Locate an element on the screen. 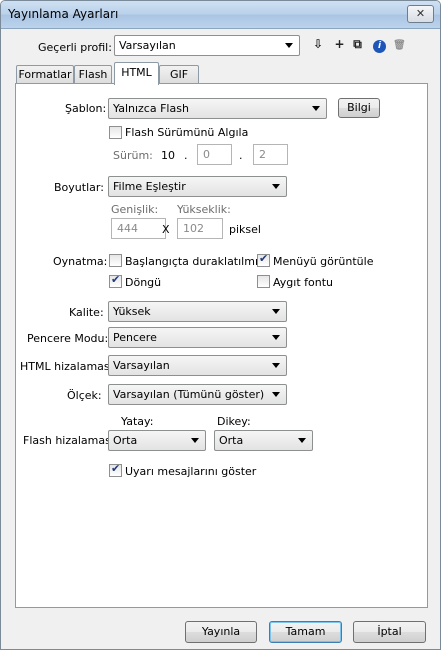  vertical-align-select: Orta is located at coordinates (263, 440).